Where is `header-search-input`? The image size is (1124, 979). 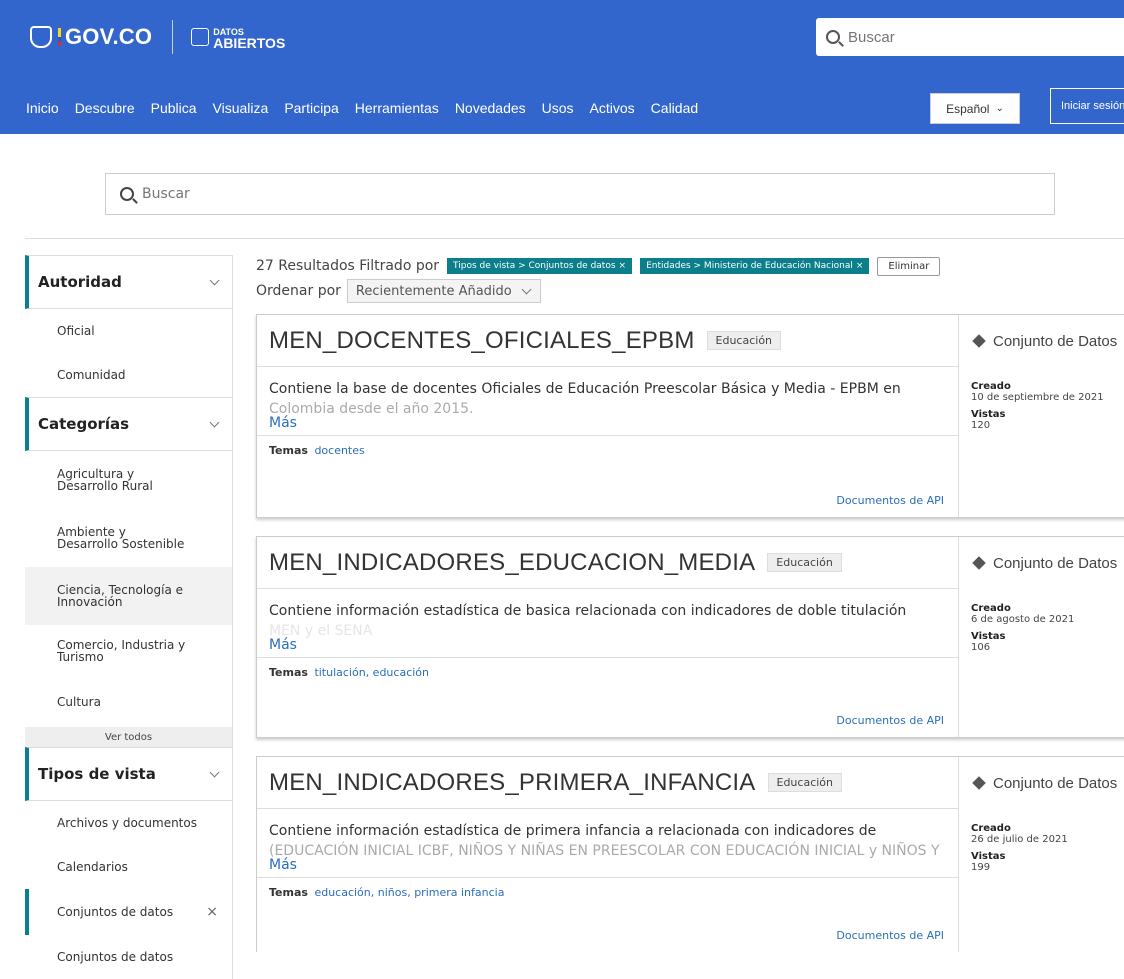 header-search-input is located at coordinates (978, 37).